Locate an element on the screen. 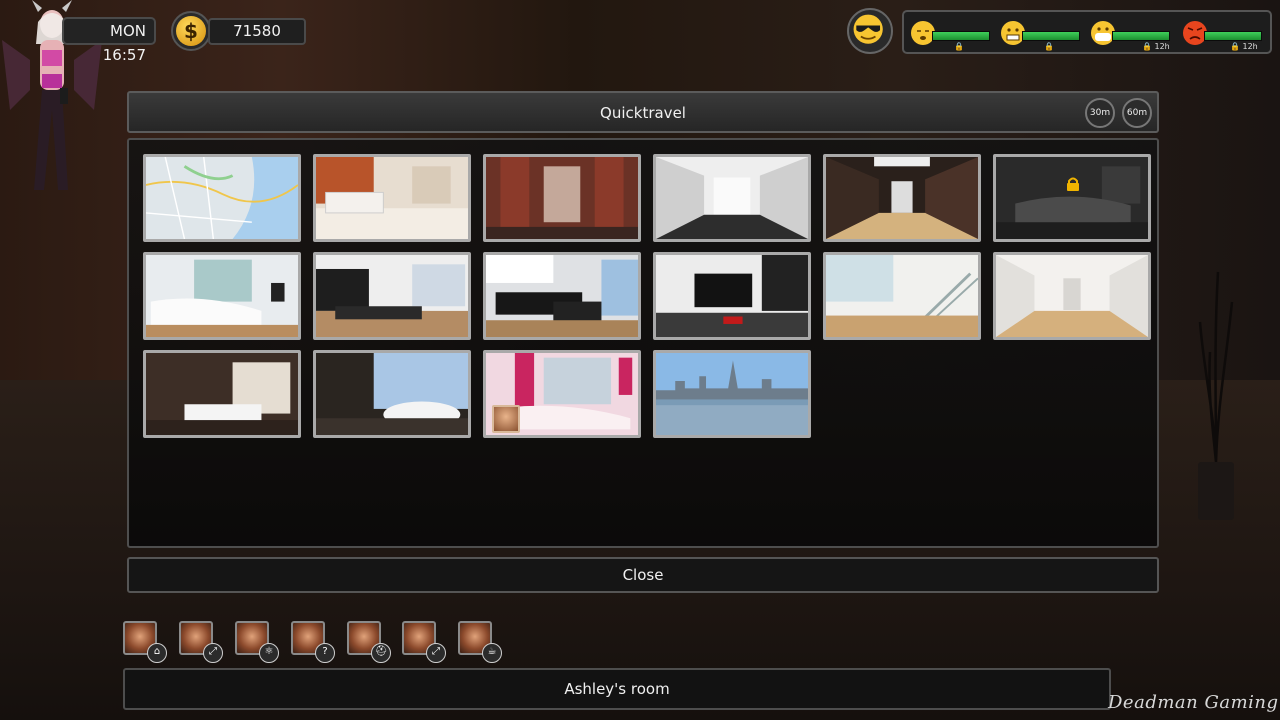  location-tile-brown-bedroom is located at coordinates (222, 394).